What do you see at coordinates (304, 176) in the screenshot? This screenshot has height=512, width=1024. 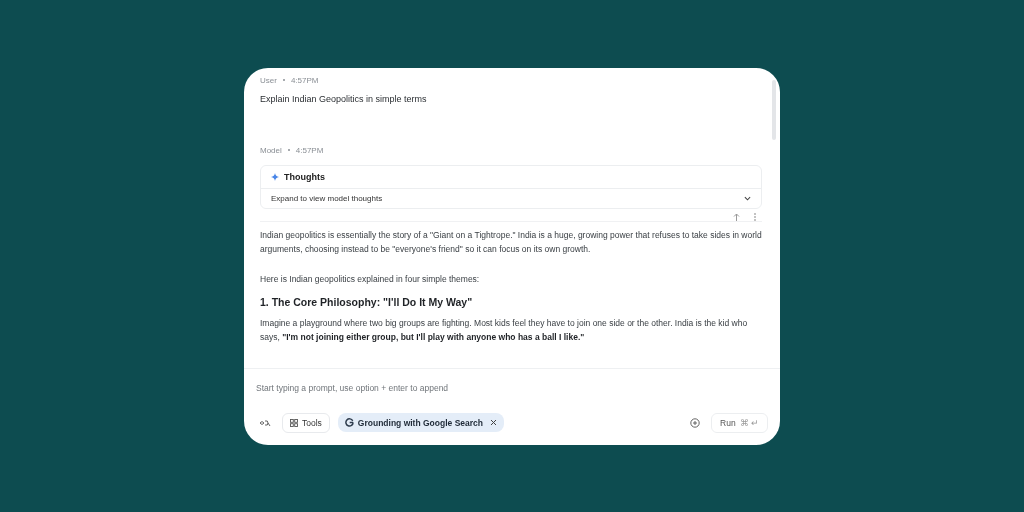 I see `thoughts-title: Thoughts` at bounding box center [304, 176].